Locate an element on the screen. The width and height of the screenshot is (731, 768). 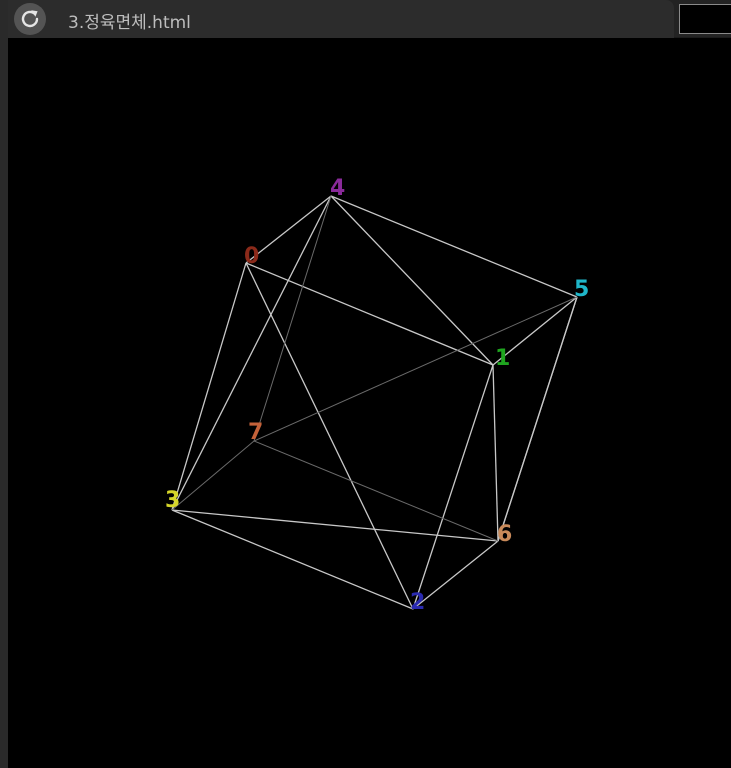
vertex-label-2: 2 is located at coordinates (417, 602).